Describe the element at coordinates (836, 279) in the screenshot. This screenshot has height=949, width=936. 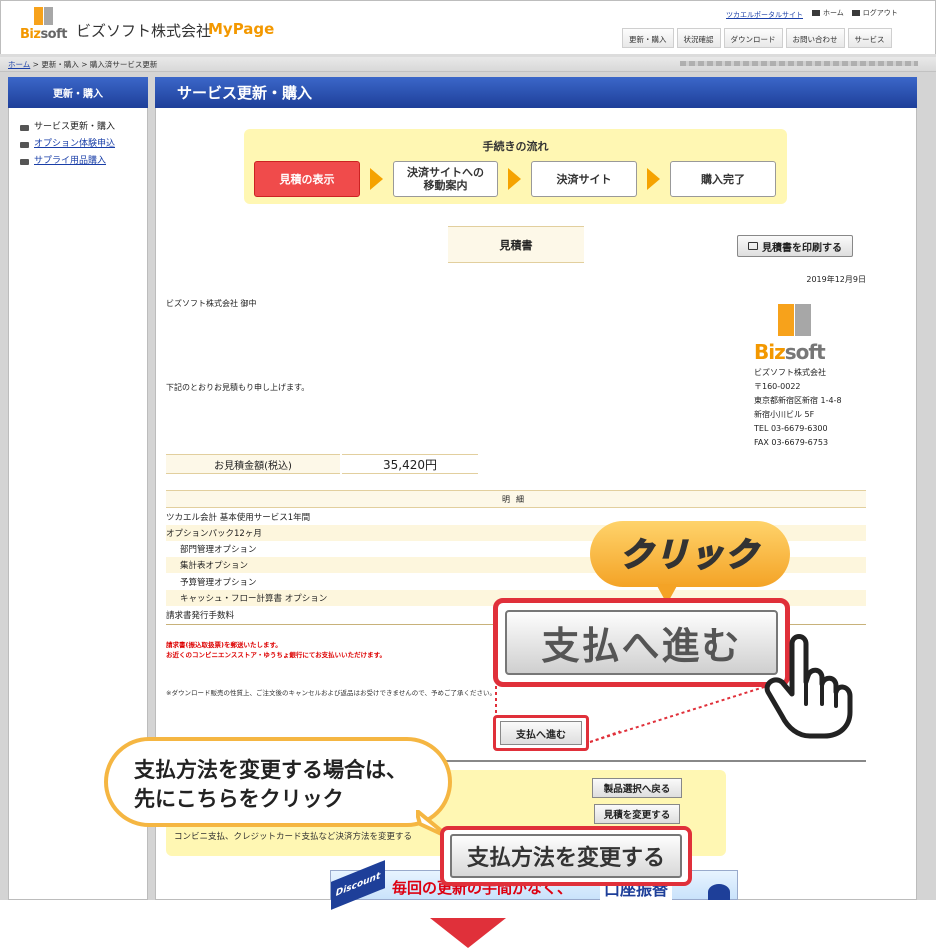
I see `quote-date: 2019年12月9日` at that location.